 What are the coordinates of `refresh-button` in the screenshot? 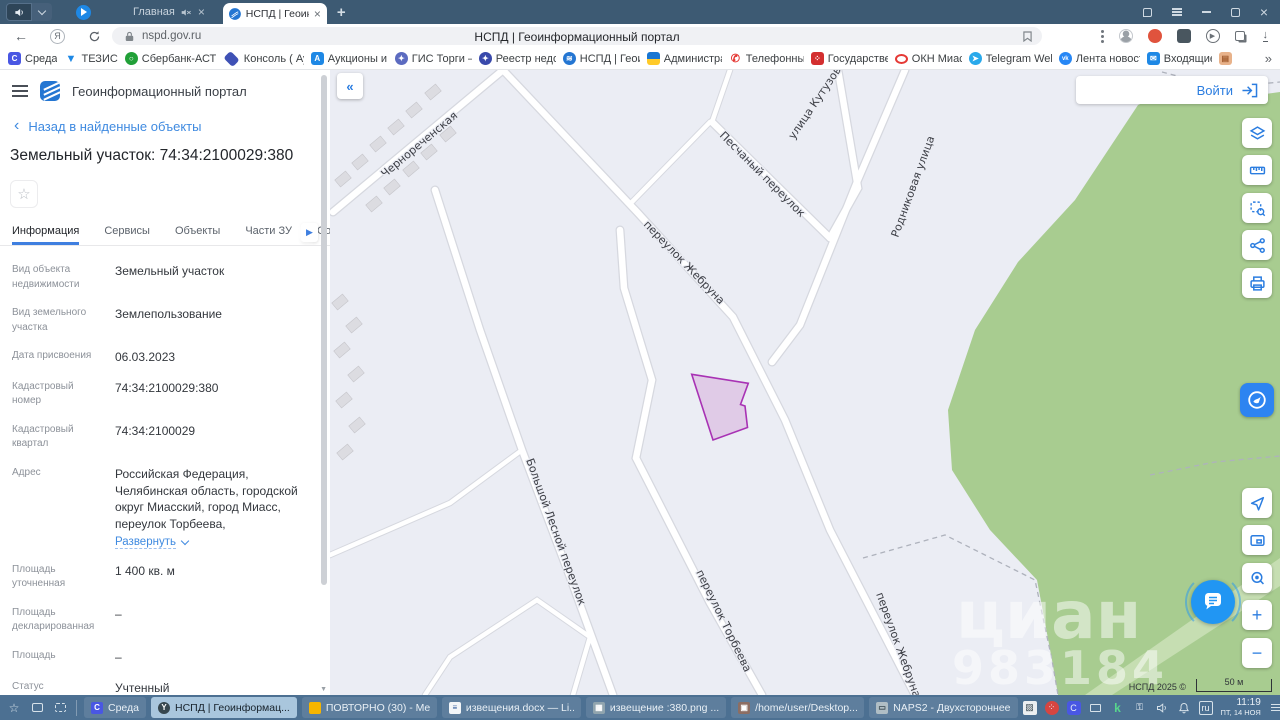 It's located at (94, 36).